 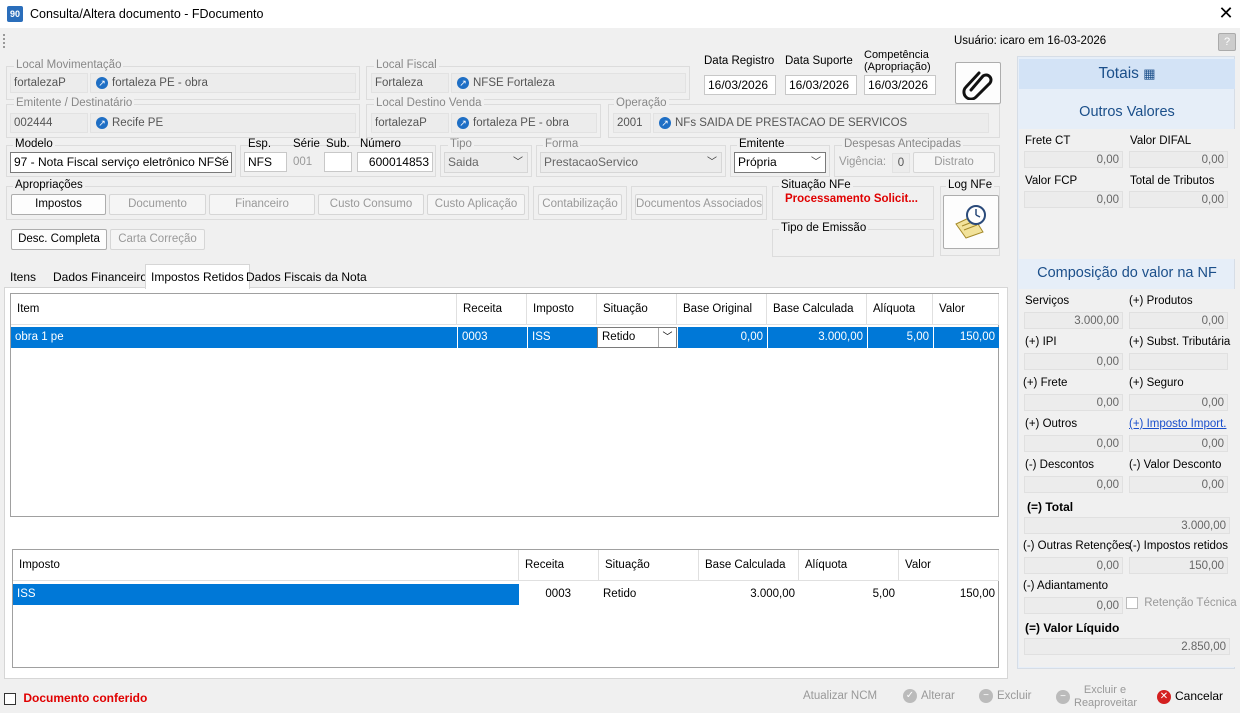 I want to click on documento-conferido-checkbox: Documento conferido, so click(x=75, y=698).